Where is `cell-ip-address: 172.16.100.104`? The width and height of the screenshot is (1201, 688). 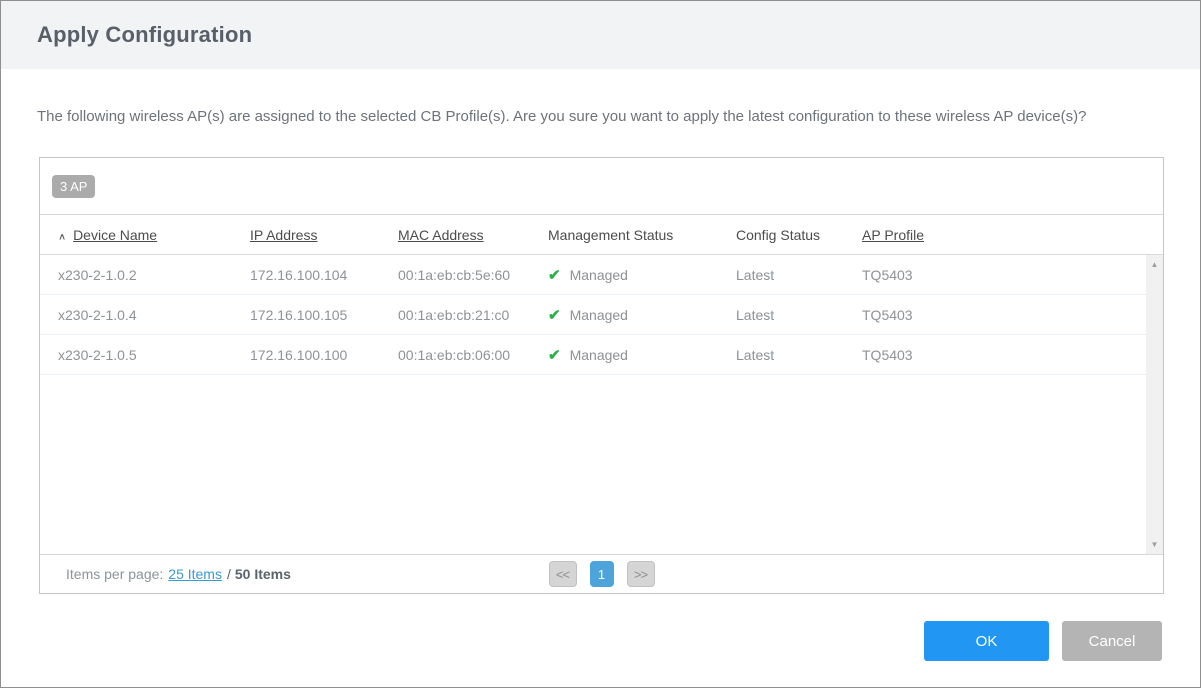
cell-ip-address: 172.16.100.104 is located at coordinates (299, 274).